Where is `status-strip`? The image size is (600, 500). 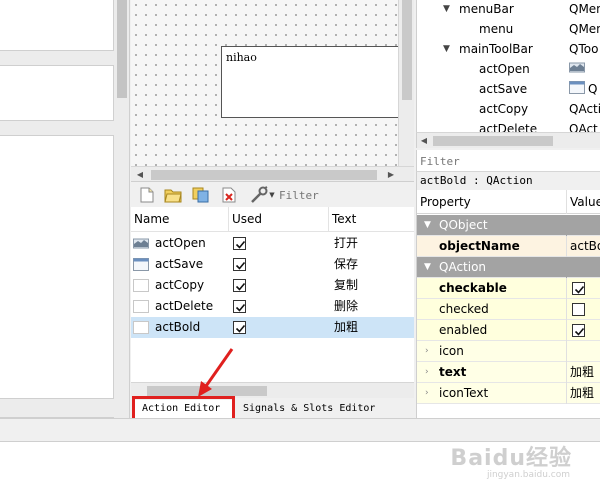 status-strip is located at coordinates (300, 430).